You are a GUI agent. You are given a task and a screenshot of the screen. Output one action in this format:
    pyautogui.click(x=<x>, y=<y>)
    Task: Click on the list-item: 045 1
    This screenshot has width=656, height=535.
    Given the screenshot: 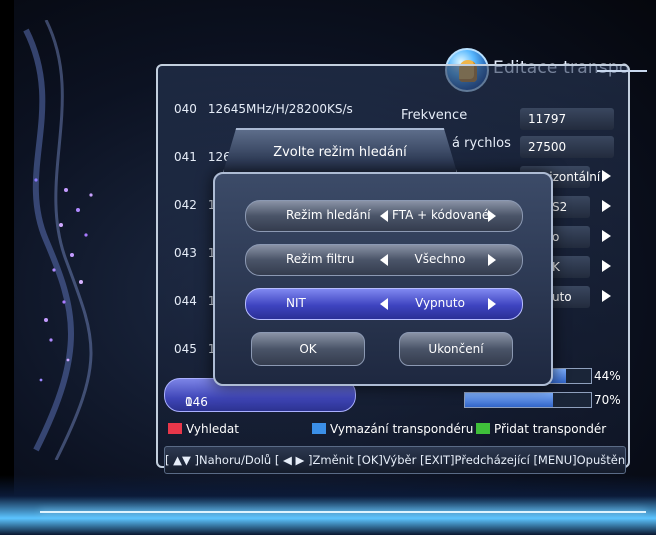 What is the action you would take?
    pyautogui.click(x=194, y=349)
    